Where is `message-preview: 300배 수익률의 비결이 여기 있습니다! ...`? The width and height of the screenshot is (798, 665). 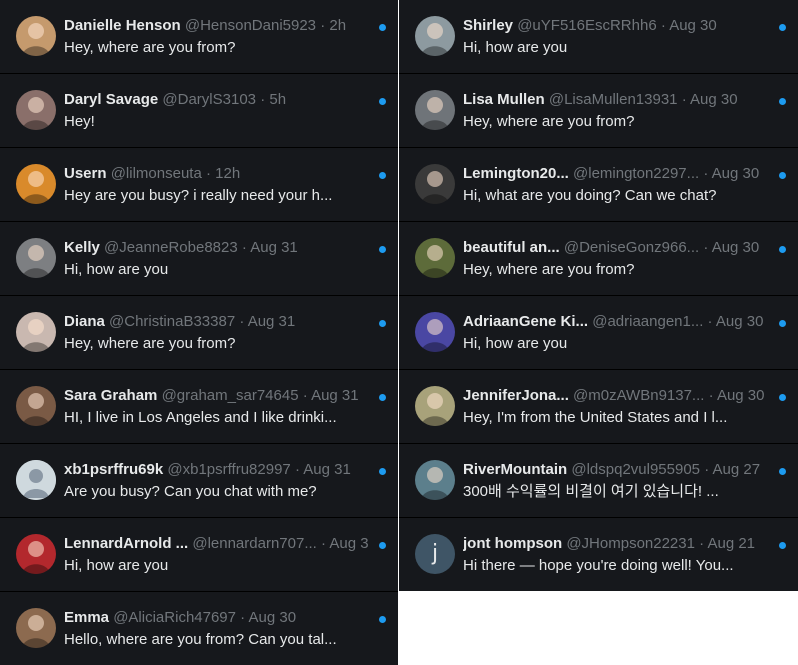
message-preview: 300배 수익률의 비결이 여기 있습니다! ... is located at coordinates (591, 491).